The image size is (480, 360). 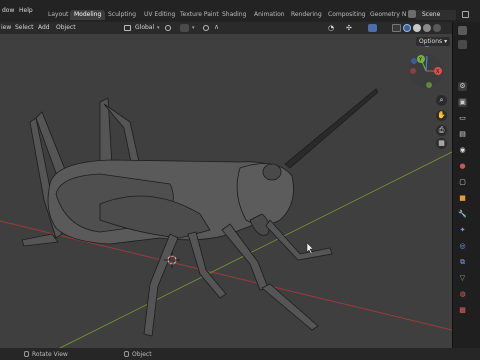 I want to click on zoom-icon: ⌕, so click(x=441, y=100).